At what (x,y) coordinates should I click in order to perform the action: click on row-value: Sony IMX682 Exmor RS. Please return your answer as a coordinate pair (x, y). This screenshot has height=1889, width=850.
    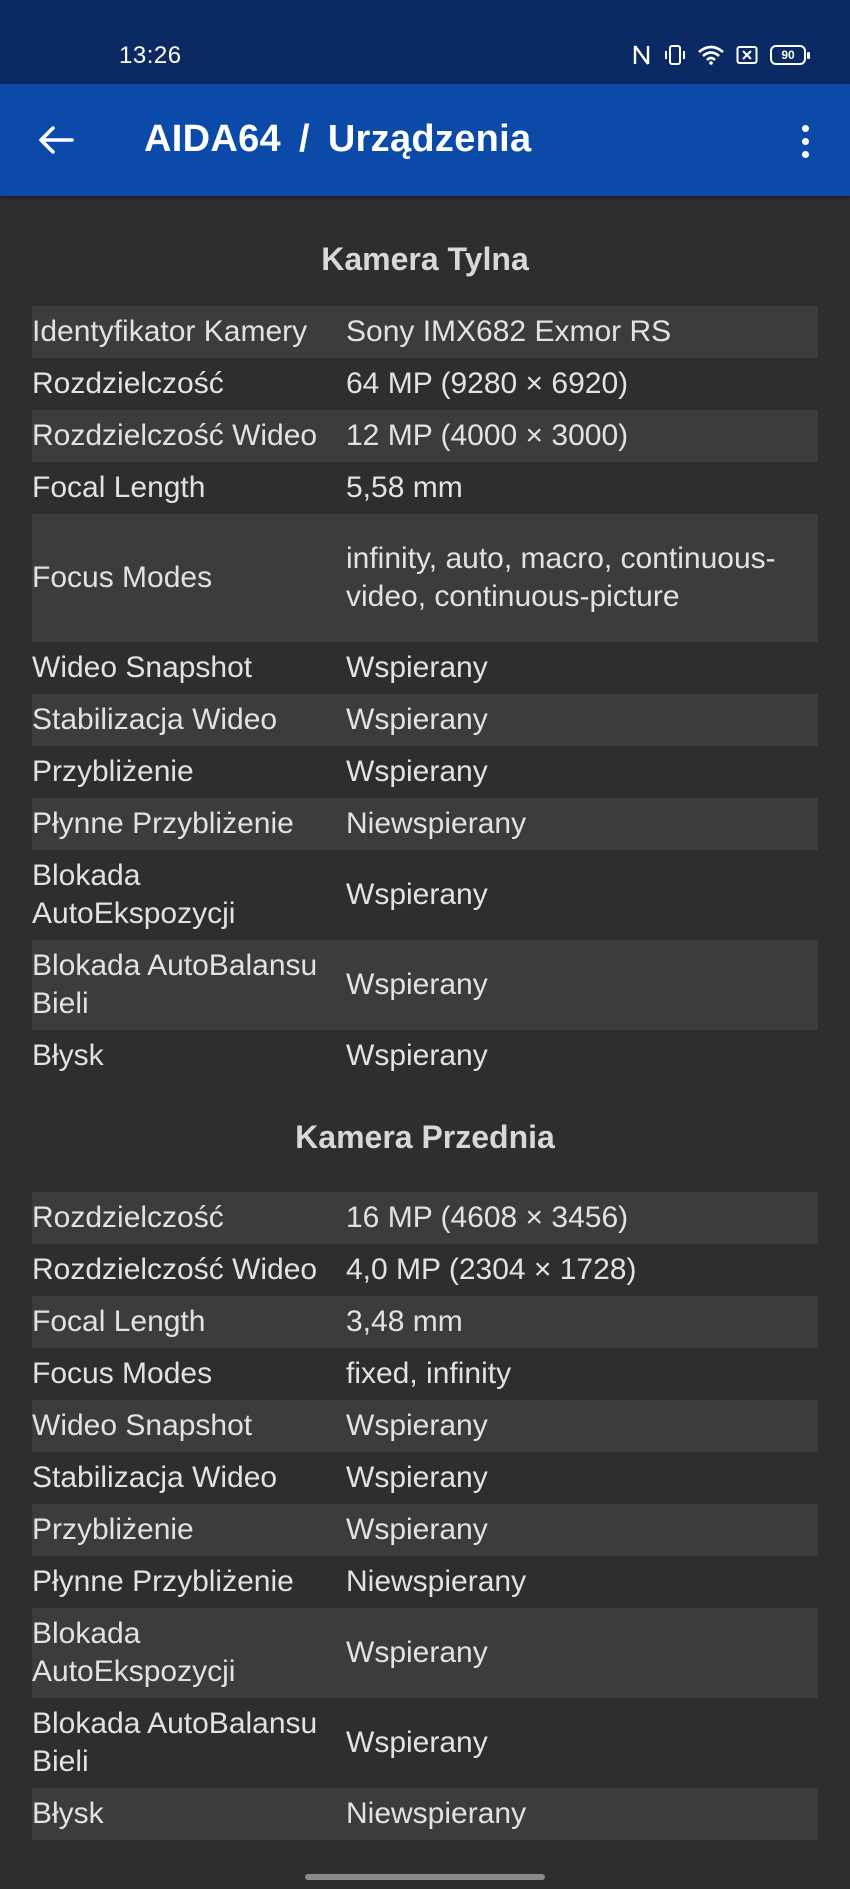
    Looking at the image, I should click on (509, 331).